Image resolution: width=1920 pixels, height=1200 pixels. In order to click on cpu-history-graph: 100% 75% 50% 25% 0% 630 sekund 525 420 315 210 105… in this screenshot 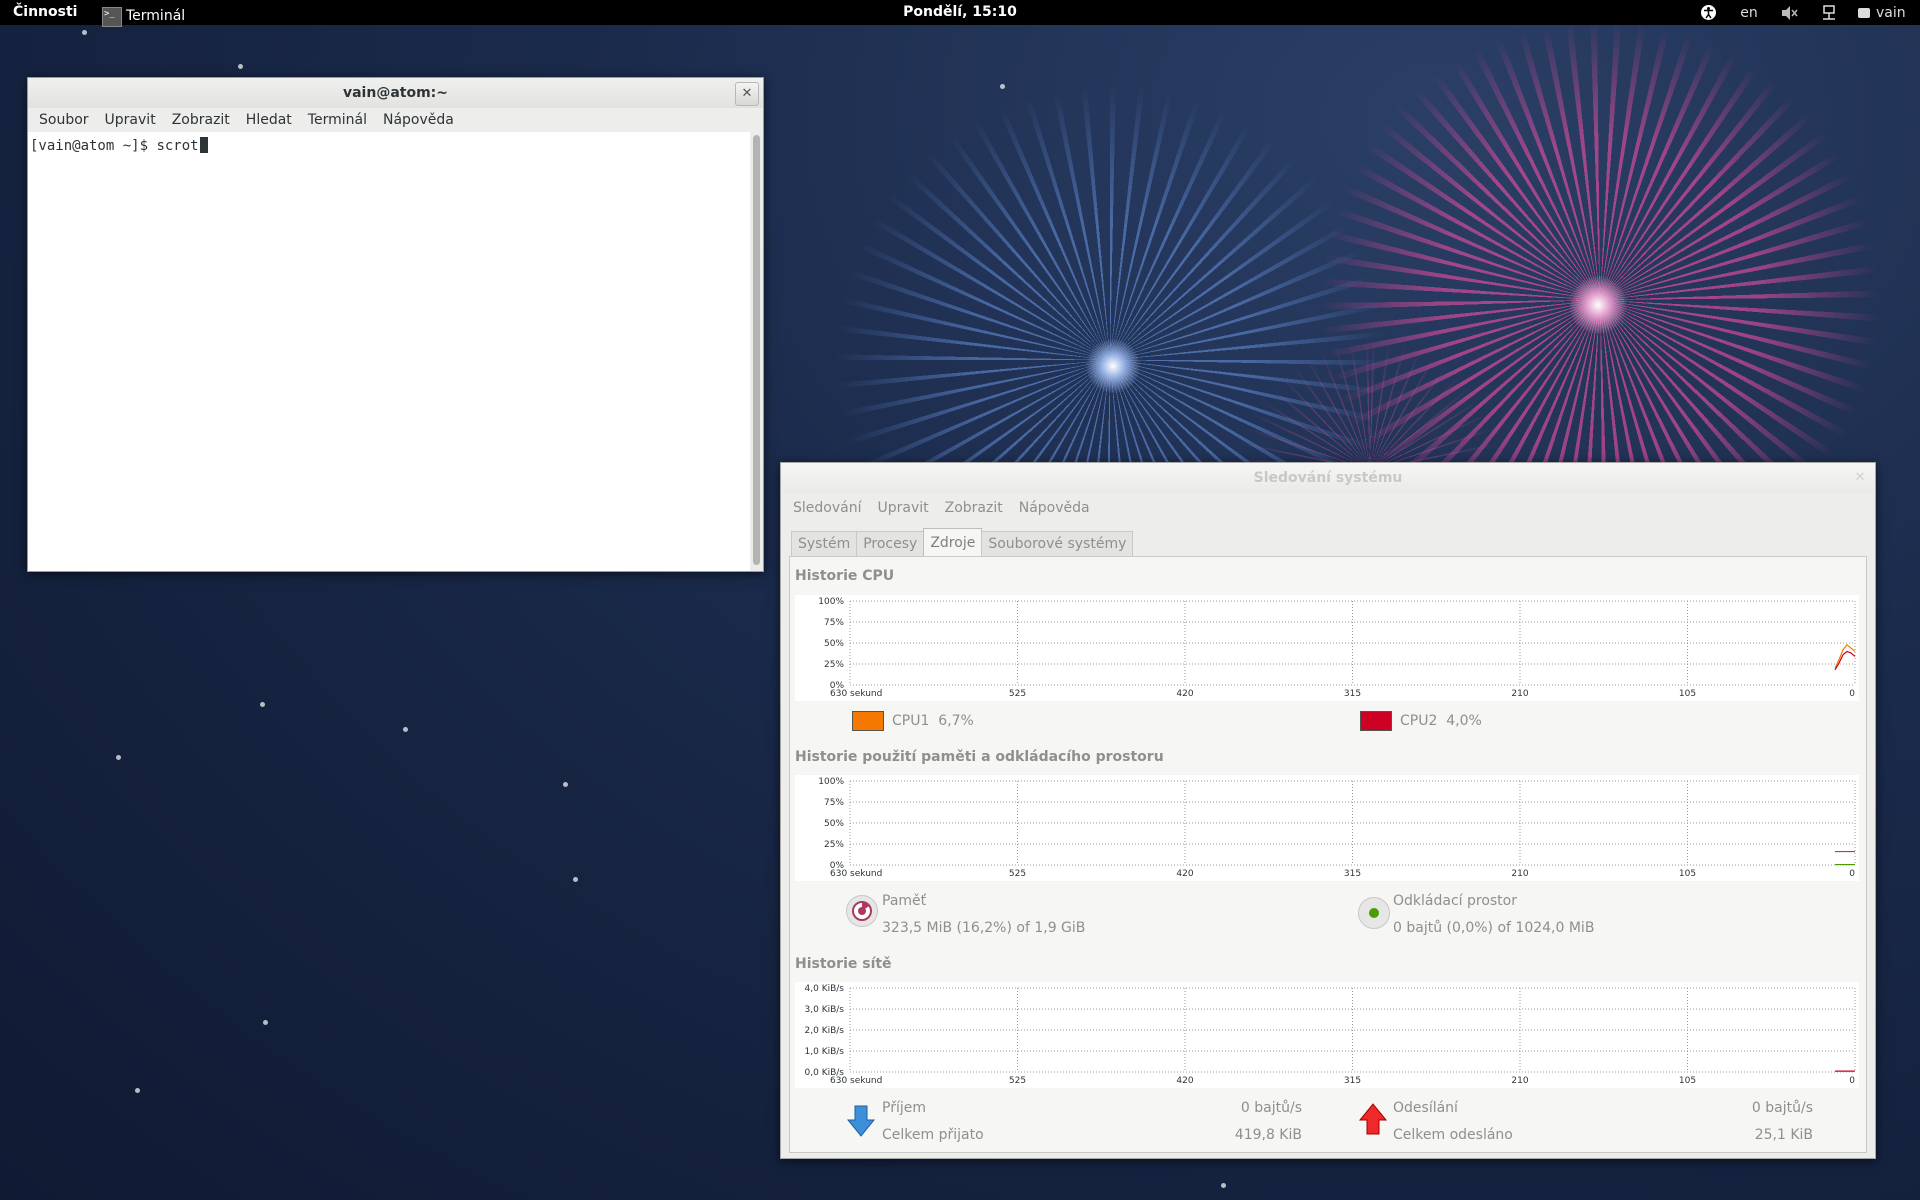, I will do `click(1327, 648)`.